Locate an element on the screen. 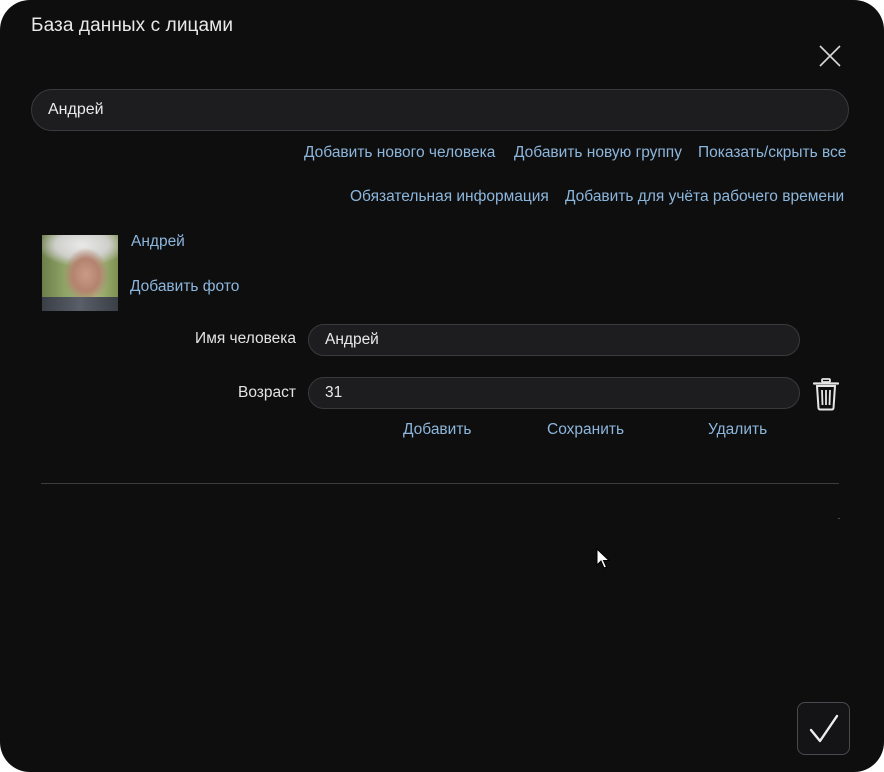  required-info-link: Обязательная информация is located at coordinates (449, 197).